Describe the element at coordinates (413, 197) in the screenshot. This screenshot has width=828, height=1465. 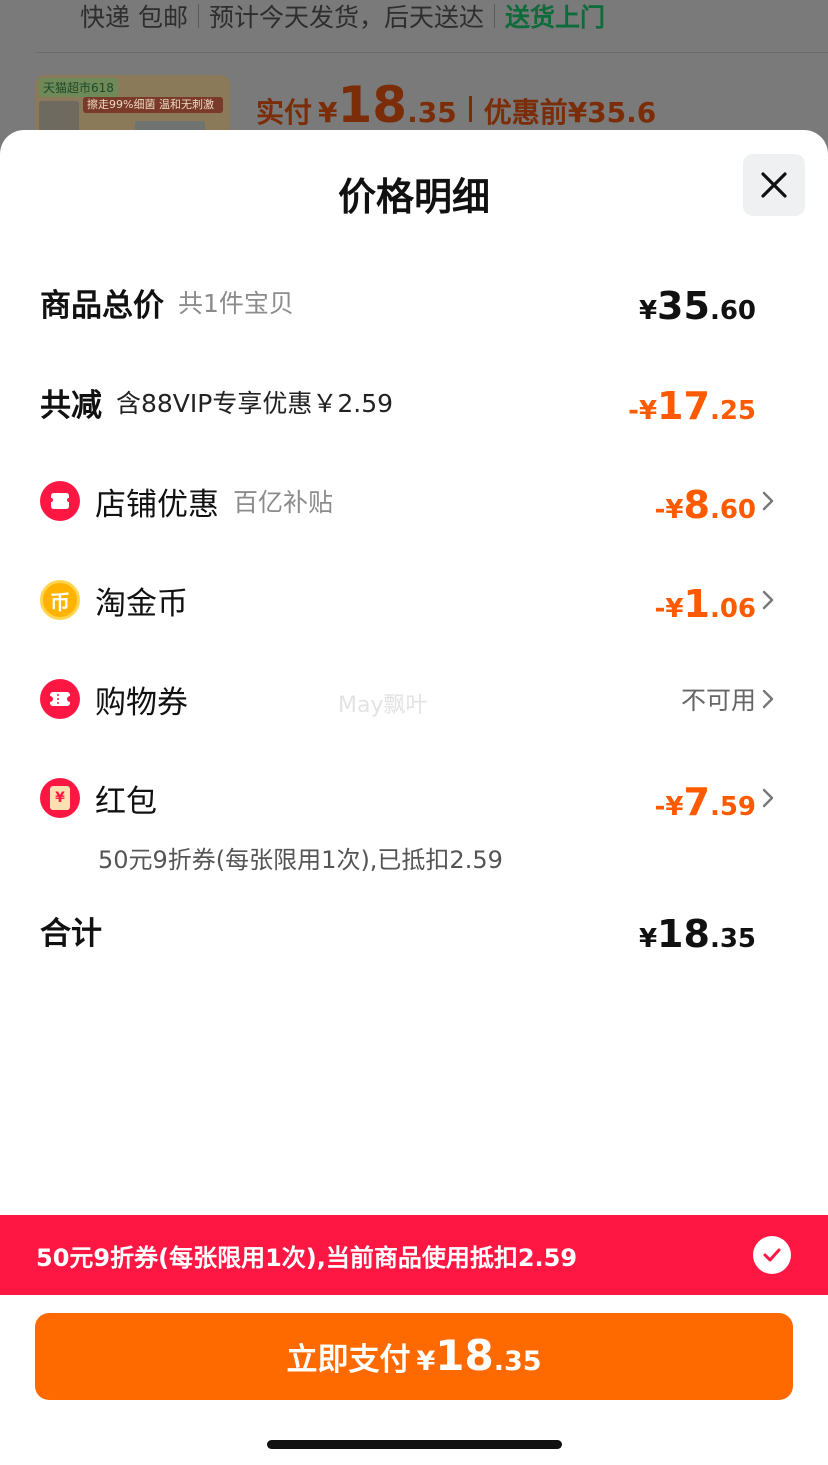
I see `sheet-title: 价格明细` at that location.